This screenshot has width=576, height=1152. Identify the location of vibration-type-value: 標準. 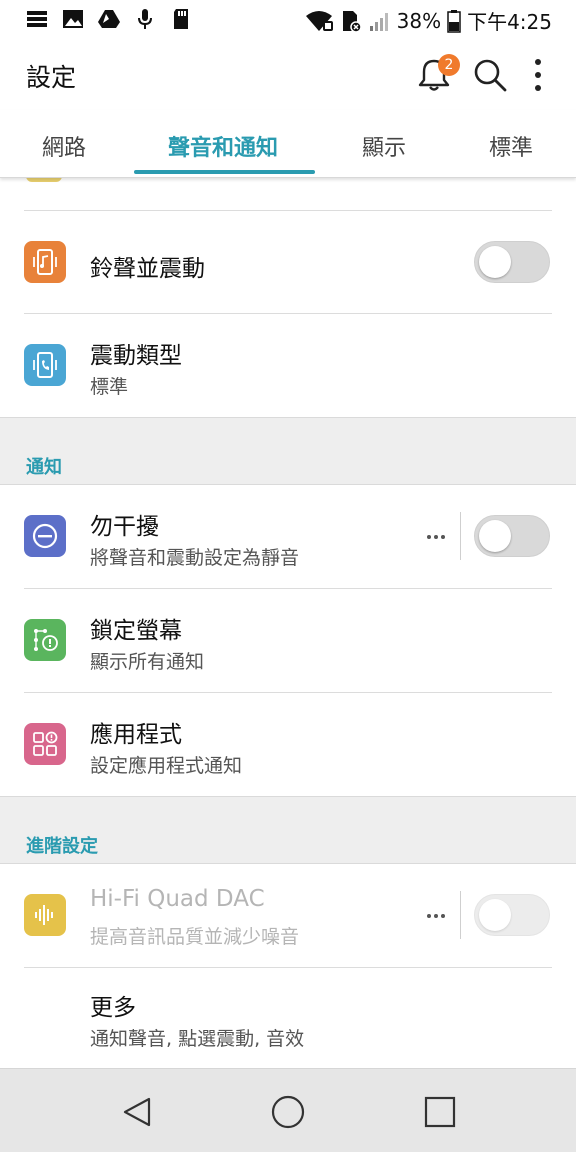
(109, 387).